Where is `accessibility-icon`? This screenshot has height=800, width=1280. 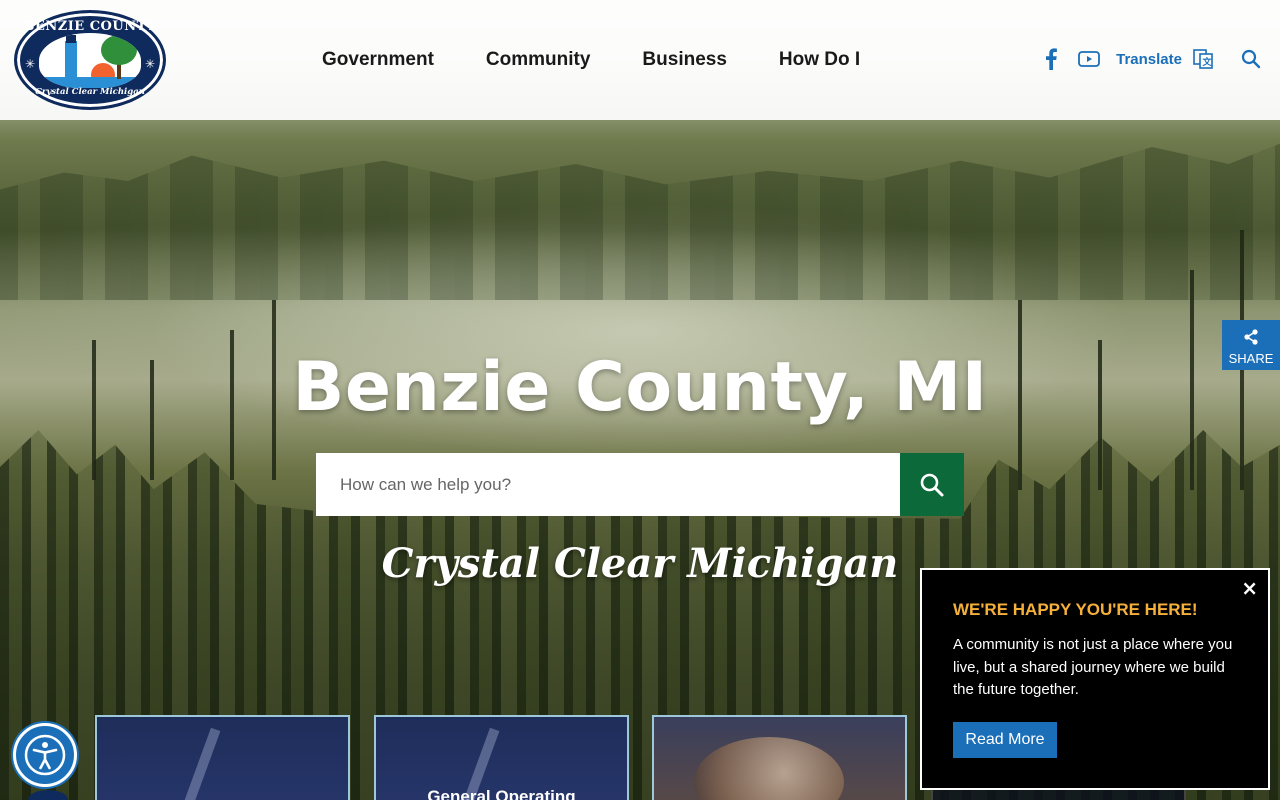
accessibility-icon is located at coordinates (45, 755).